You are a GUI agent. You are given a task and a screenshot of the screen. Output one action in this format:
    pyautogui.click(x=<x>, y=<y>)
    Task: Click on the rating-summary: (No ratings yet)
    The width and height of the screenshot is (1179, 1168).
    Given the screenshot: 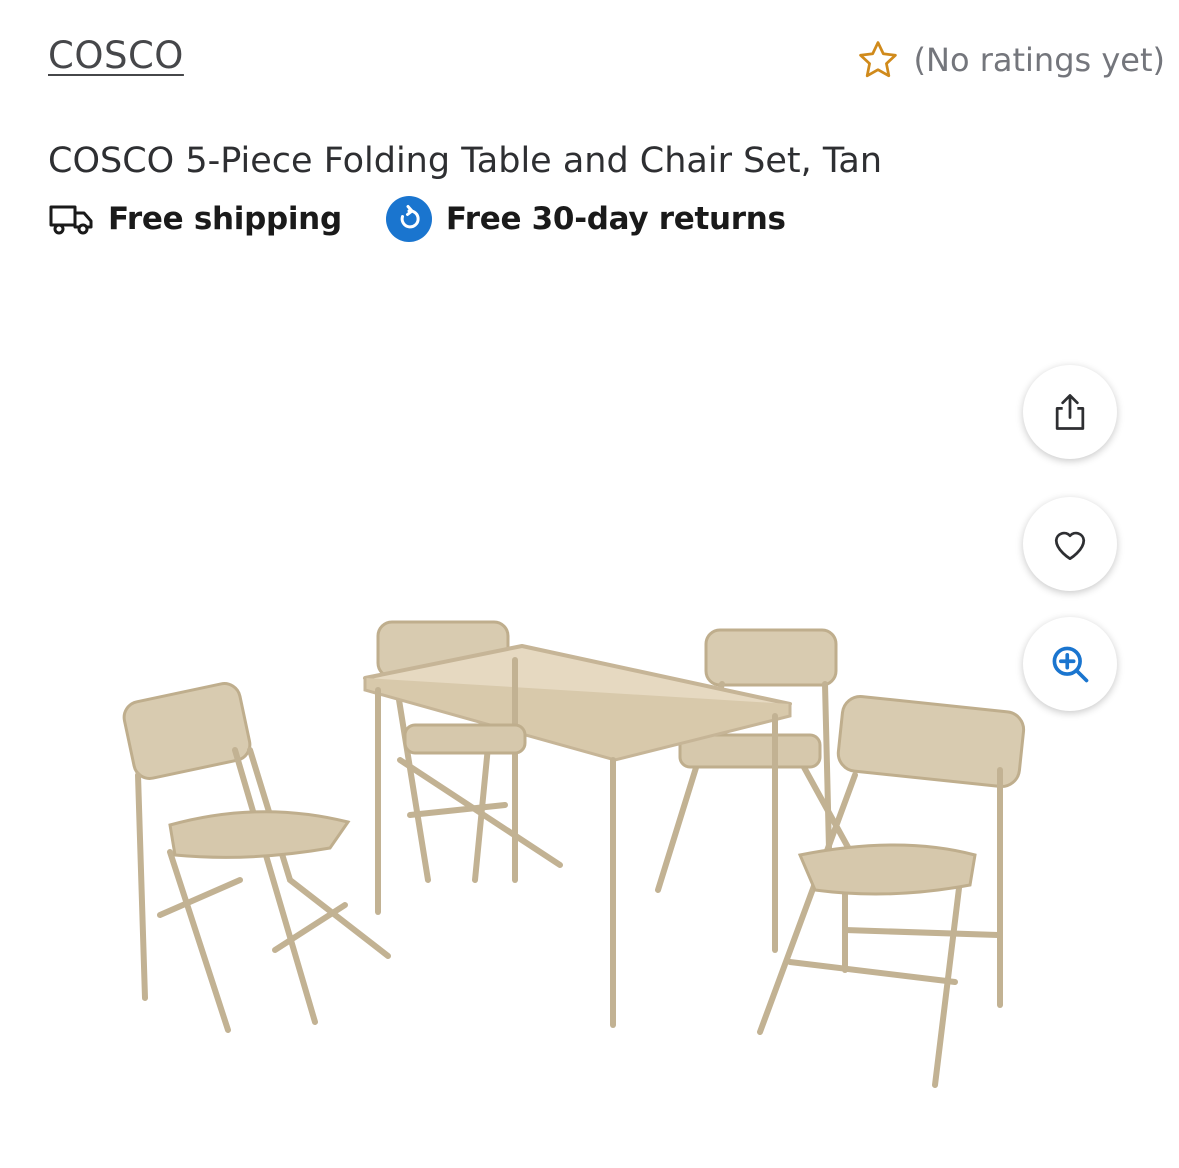 What is the action you would take?
    pyautogui.click(x=1010, y=60)
    